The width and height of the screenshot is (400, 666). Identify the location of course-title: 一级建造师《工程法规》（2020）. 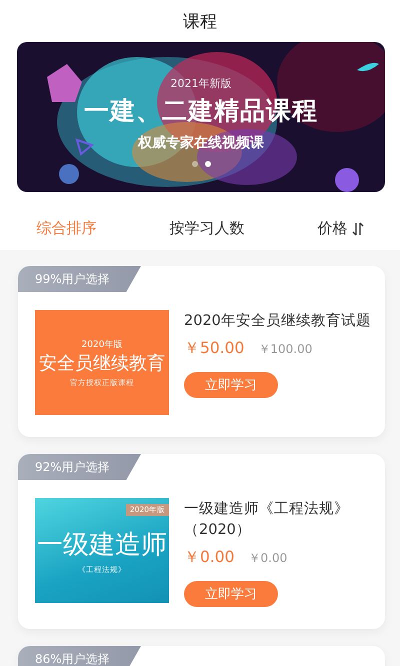
(267, 520).